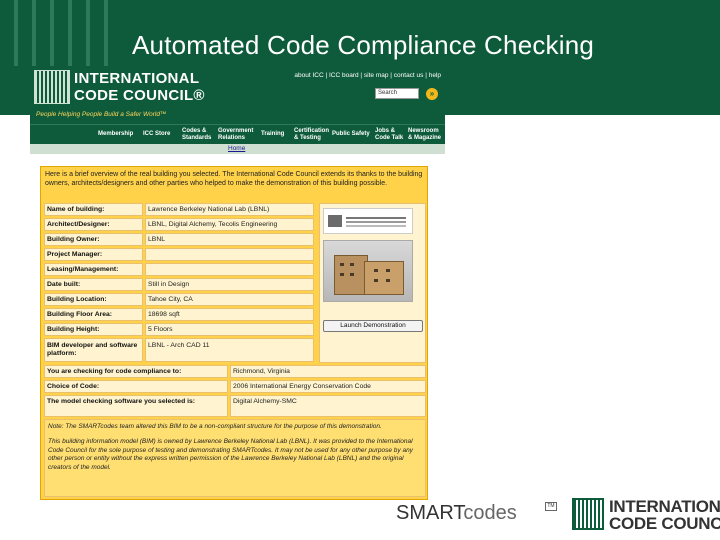 The image size is (720, 540). Describe the element at coordinates (93, 299) in the screenshot. I see `row-label: Building Location:` at that location.